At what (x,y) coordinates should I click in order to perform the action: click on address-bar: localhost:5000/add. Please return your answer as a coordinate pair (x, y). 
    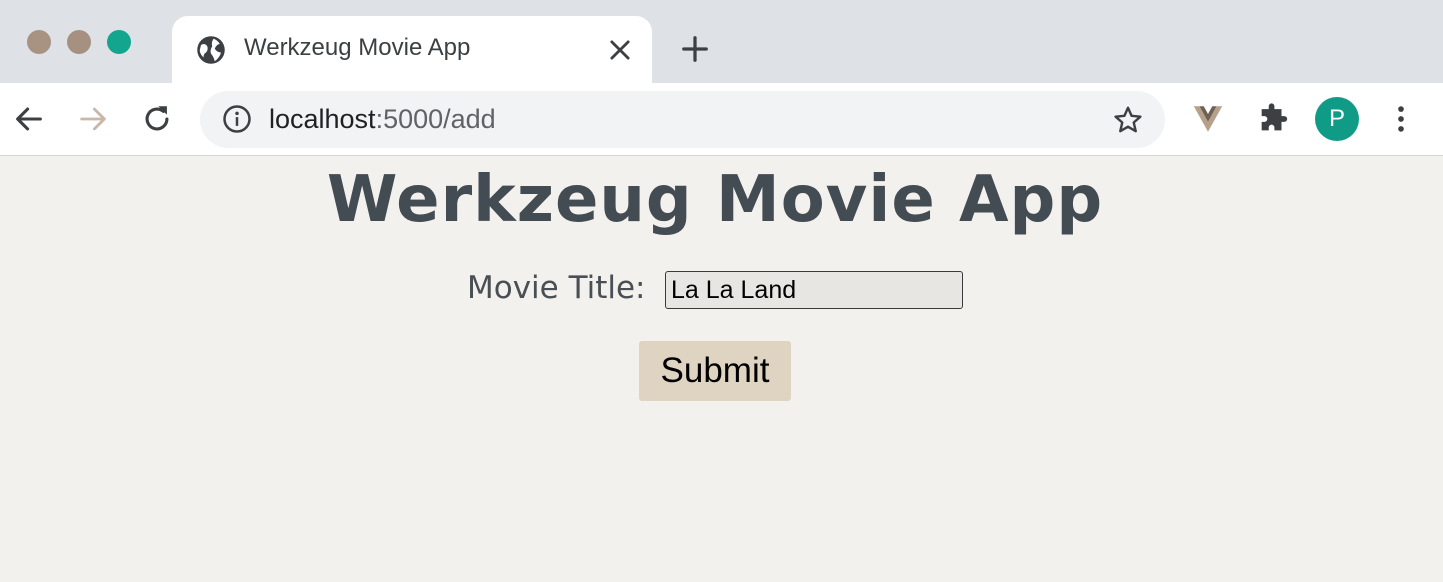
    Looking at the image, I should click on (682, 119).